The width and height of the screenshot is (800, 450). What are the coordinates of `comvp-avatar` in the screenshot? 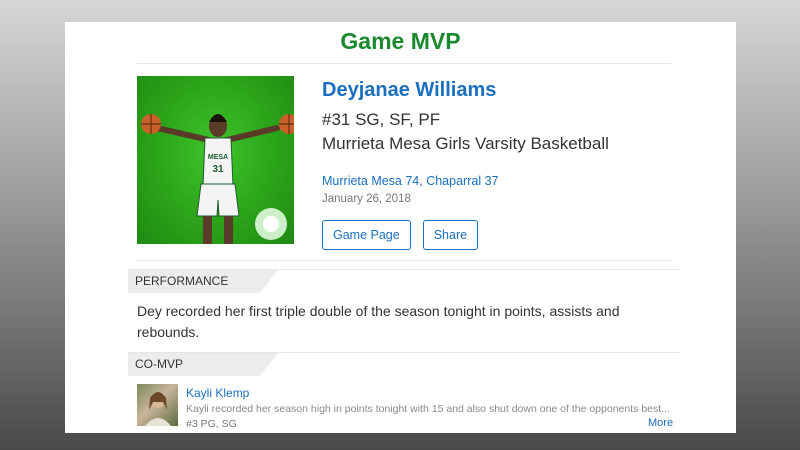 It's located at (157, 405).